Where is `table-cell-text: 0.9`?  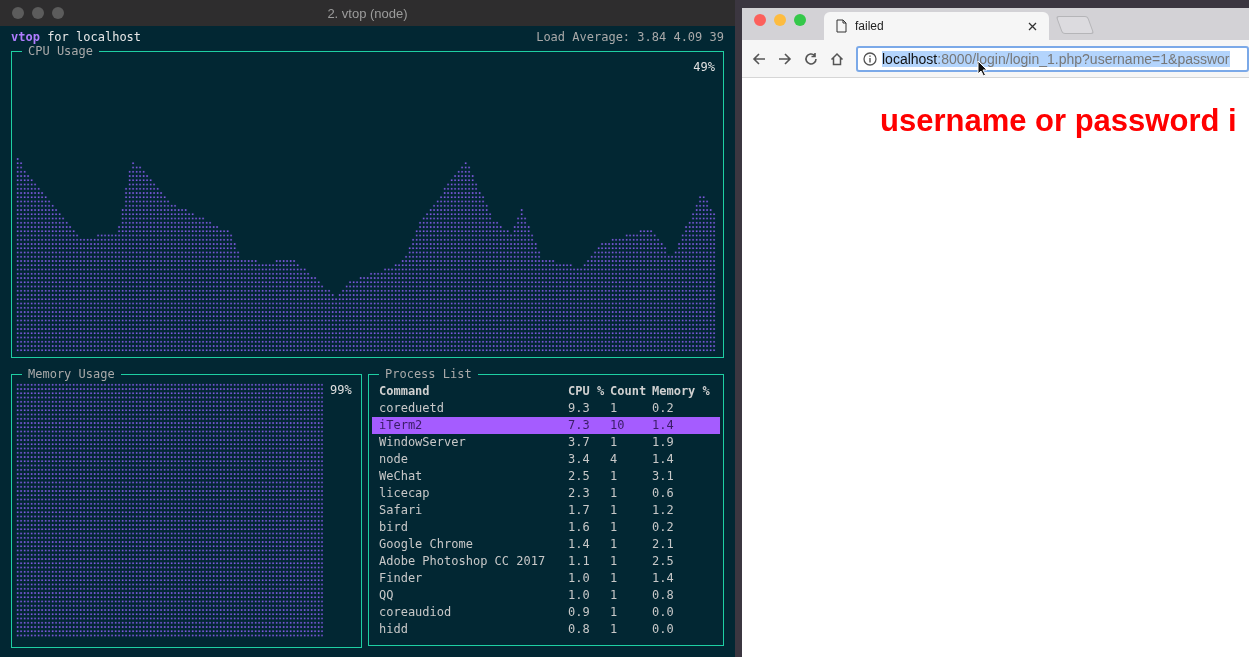 table-cell-text: 0.9 is located at coordinates (579, 612).